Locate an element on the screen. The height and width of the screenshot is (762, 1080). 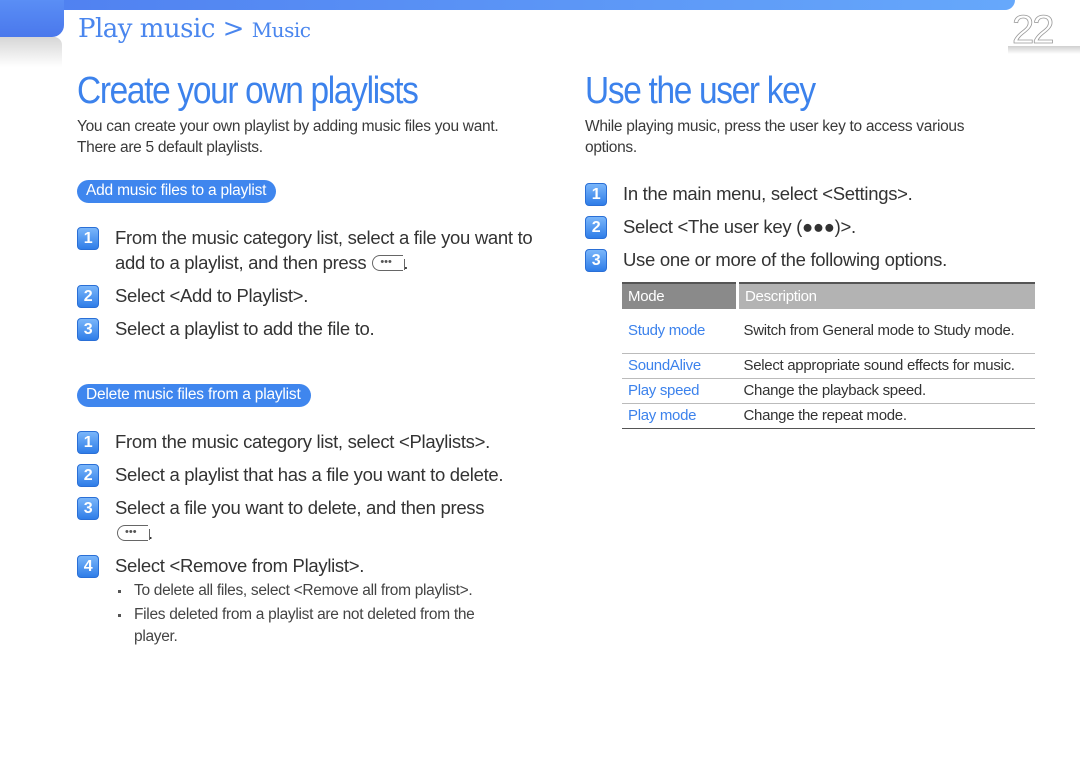
description-cell: Switch from General mode to Study mode. is located at coordinates (879, 331).